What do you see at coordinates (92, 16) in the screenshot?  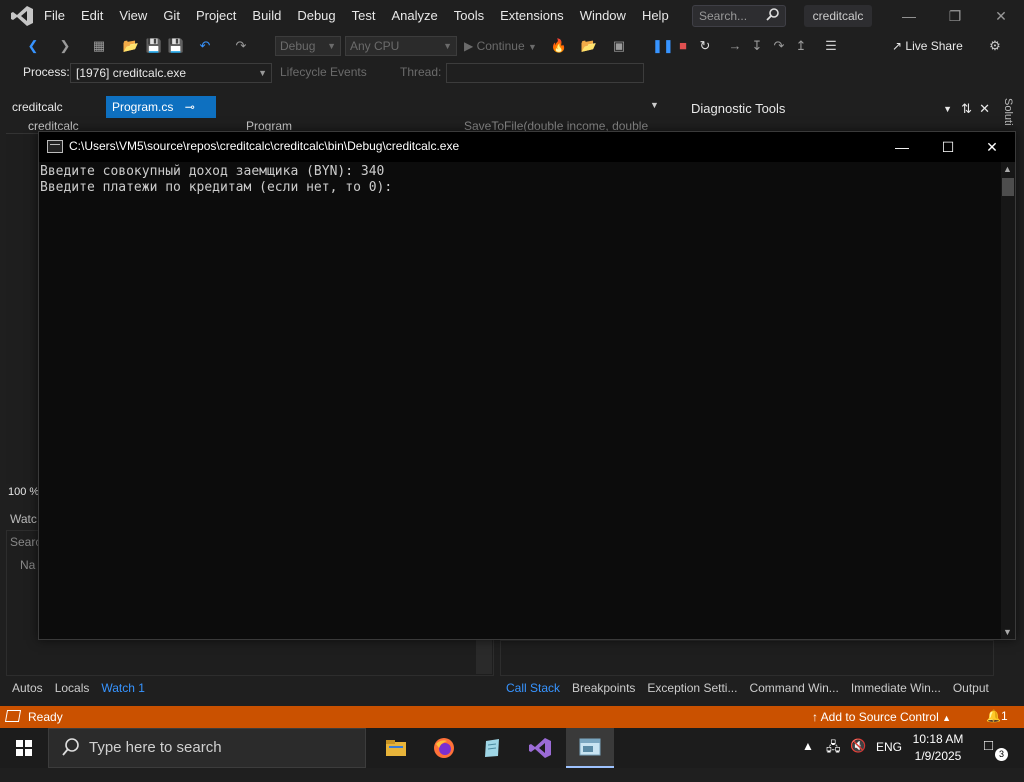 I see `menu-edit: Edit` at bounding box center [92, 16].